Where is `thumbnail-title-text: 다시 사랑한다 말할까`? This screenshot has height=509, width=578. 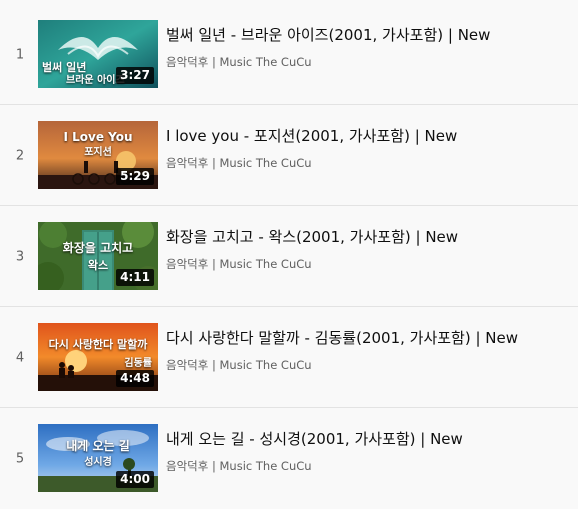 thumbnail-title-text: 다시 사랑한다 말할까 is located at coordinates (98, 344).